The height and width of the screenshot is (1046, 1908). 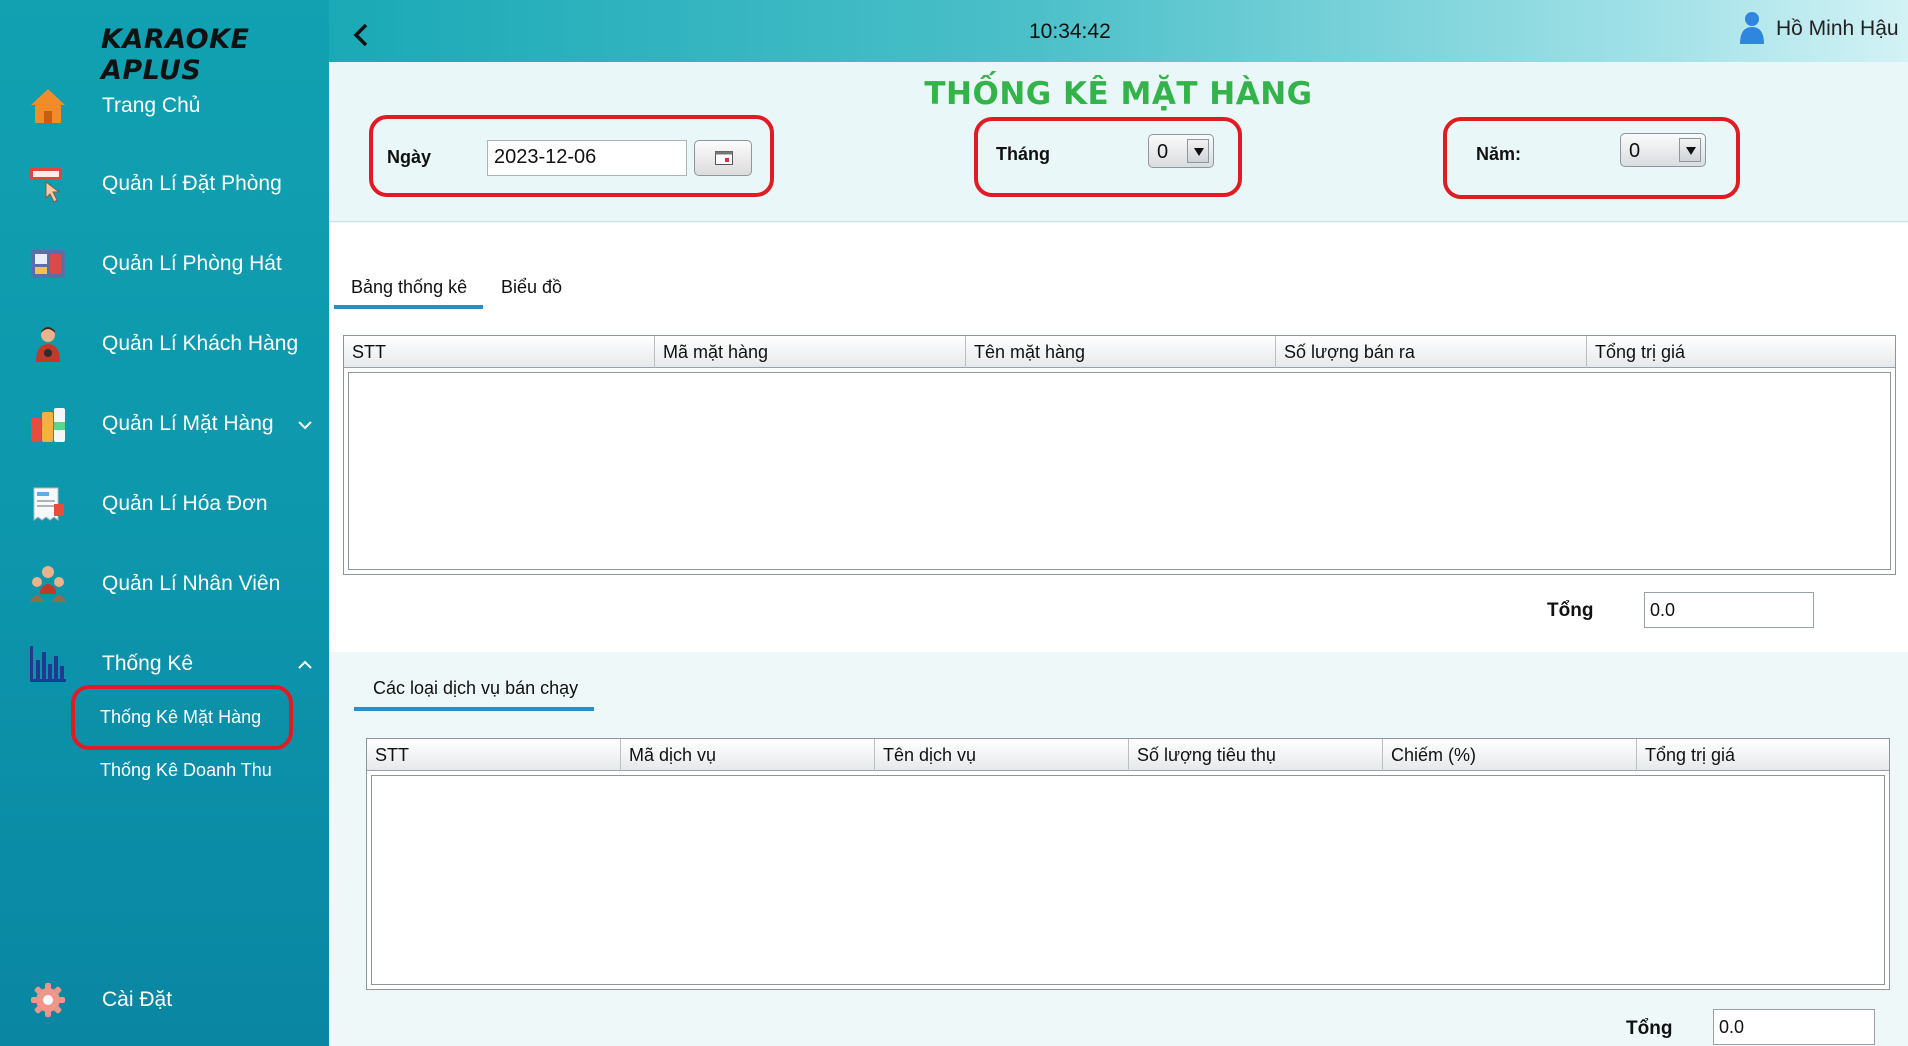 I want to click on column-header: Tên dịch vụ, so click(x=1002, y=755).